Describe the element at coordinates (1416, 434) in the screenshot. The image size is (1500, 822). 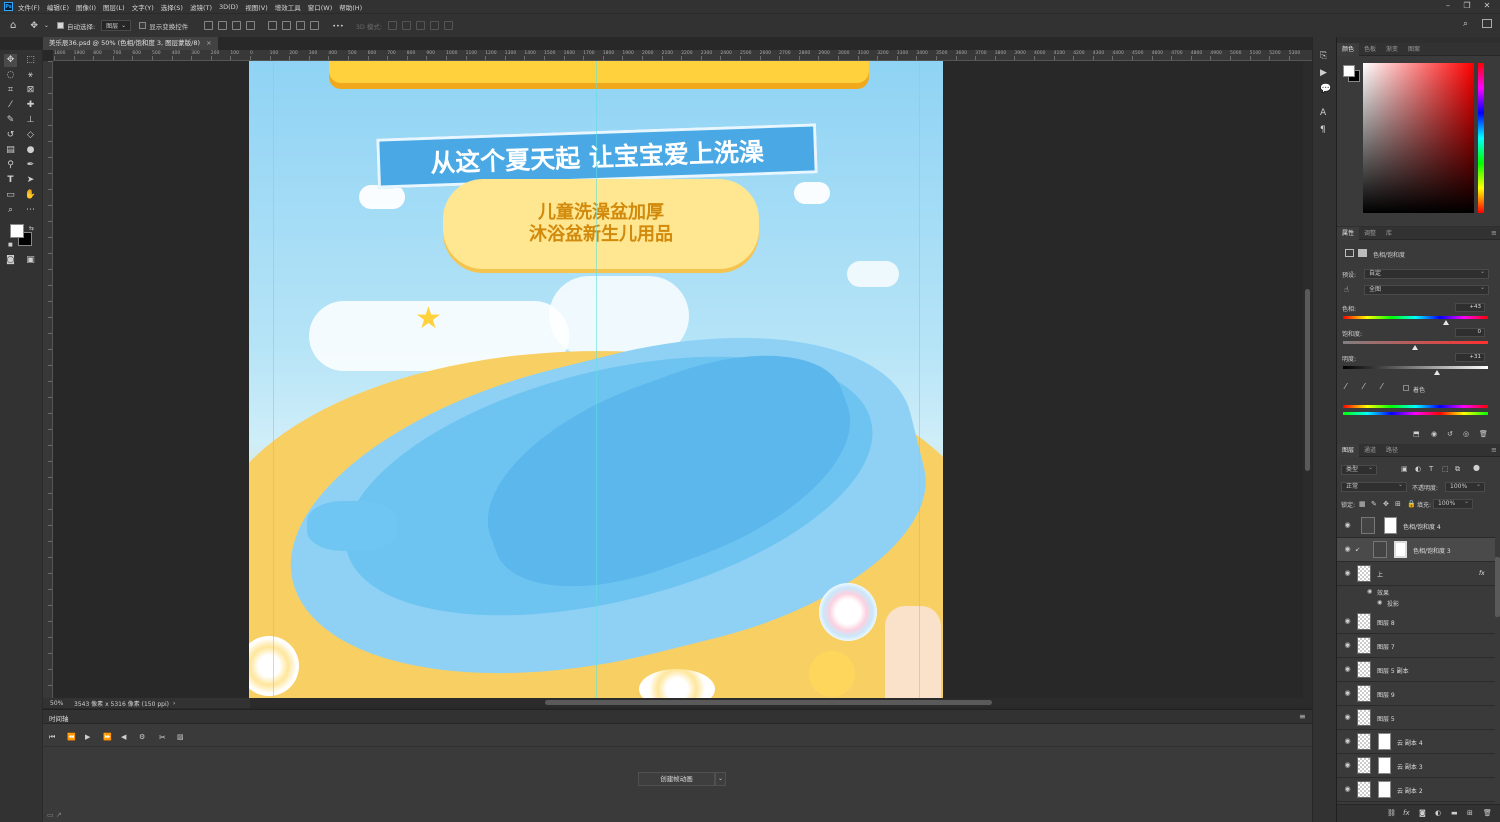
I see `clip-to-layer-icon: ⬒` at that location.